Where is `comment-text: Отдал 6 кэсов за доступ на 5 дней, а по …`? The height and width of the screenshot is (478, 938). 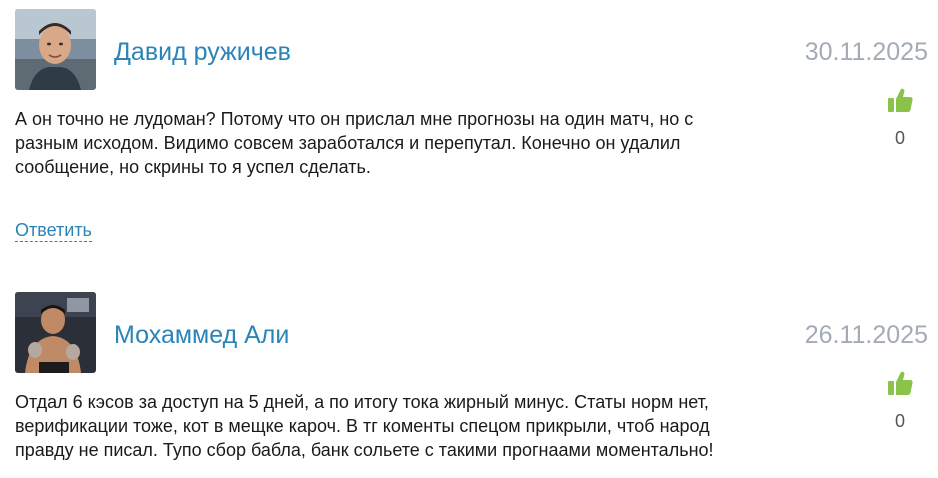
comment-text: Отдал 6 кэсов за доступ на 5 дней, а по … is located at coordinates (364, 426).